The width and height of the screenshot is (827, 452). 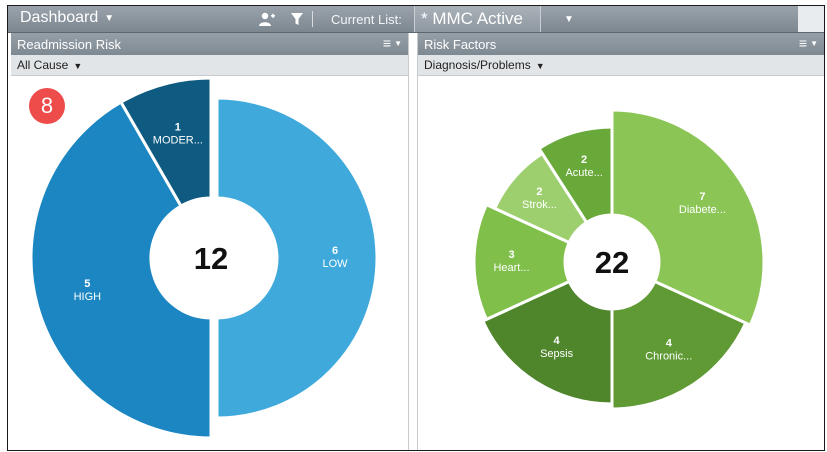 What do you see at coordinates (312, 19) in the screenshot?
I see `toolbar-divider` at bounding box center [312, 19].